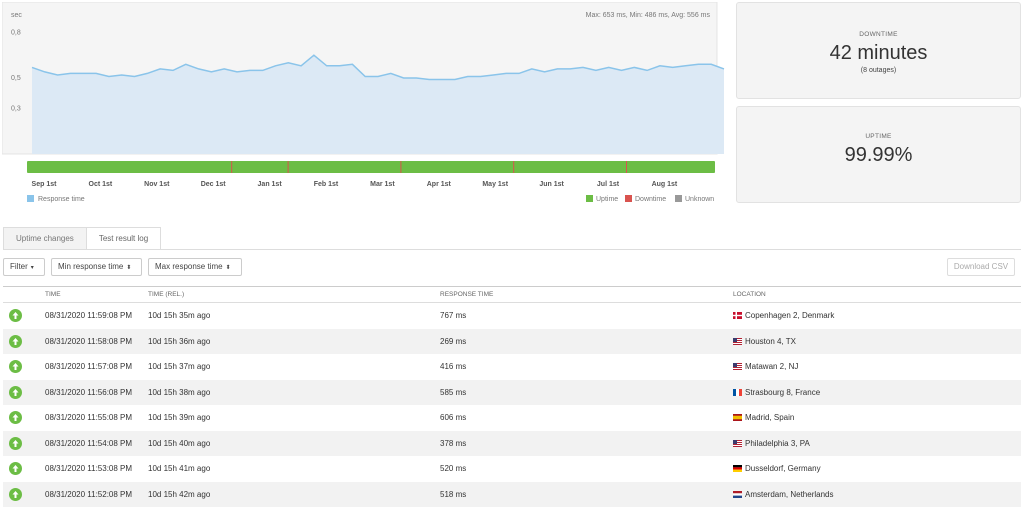 The height and width of the screenshot is (510, 1024). What do you see at coordinates (770, 341) in the screenshot?
I see `row-location-label: Houston 4, TX` at bounding box center [770, 341].